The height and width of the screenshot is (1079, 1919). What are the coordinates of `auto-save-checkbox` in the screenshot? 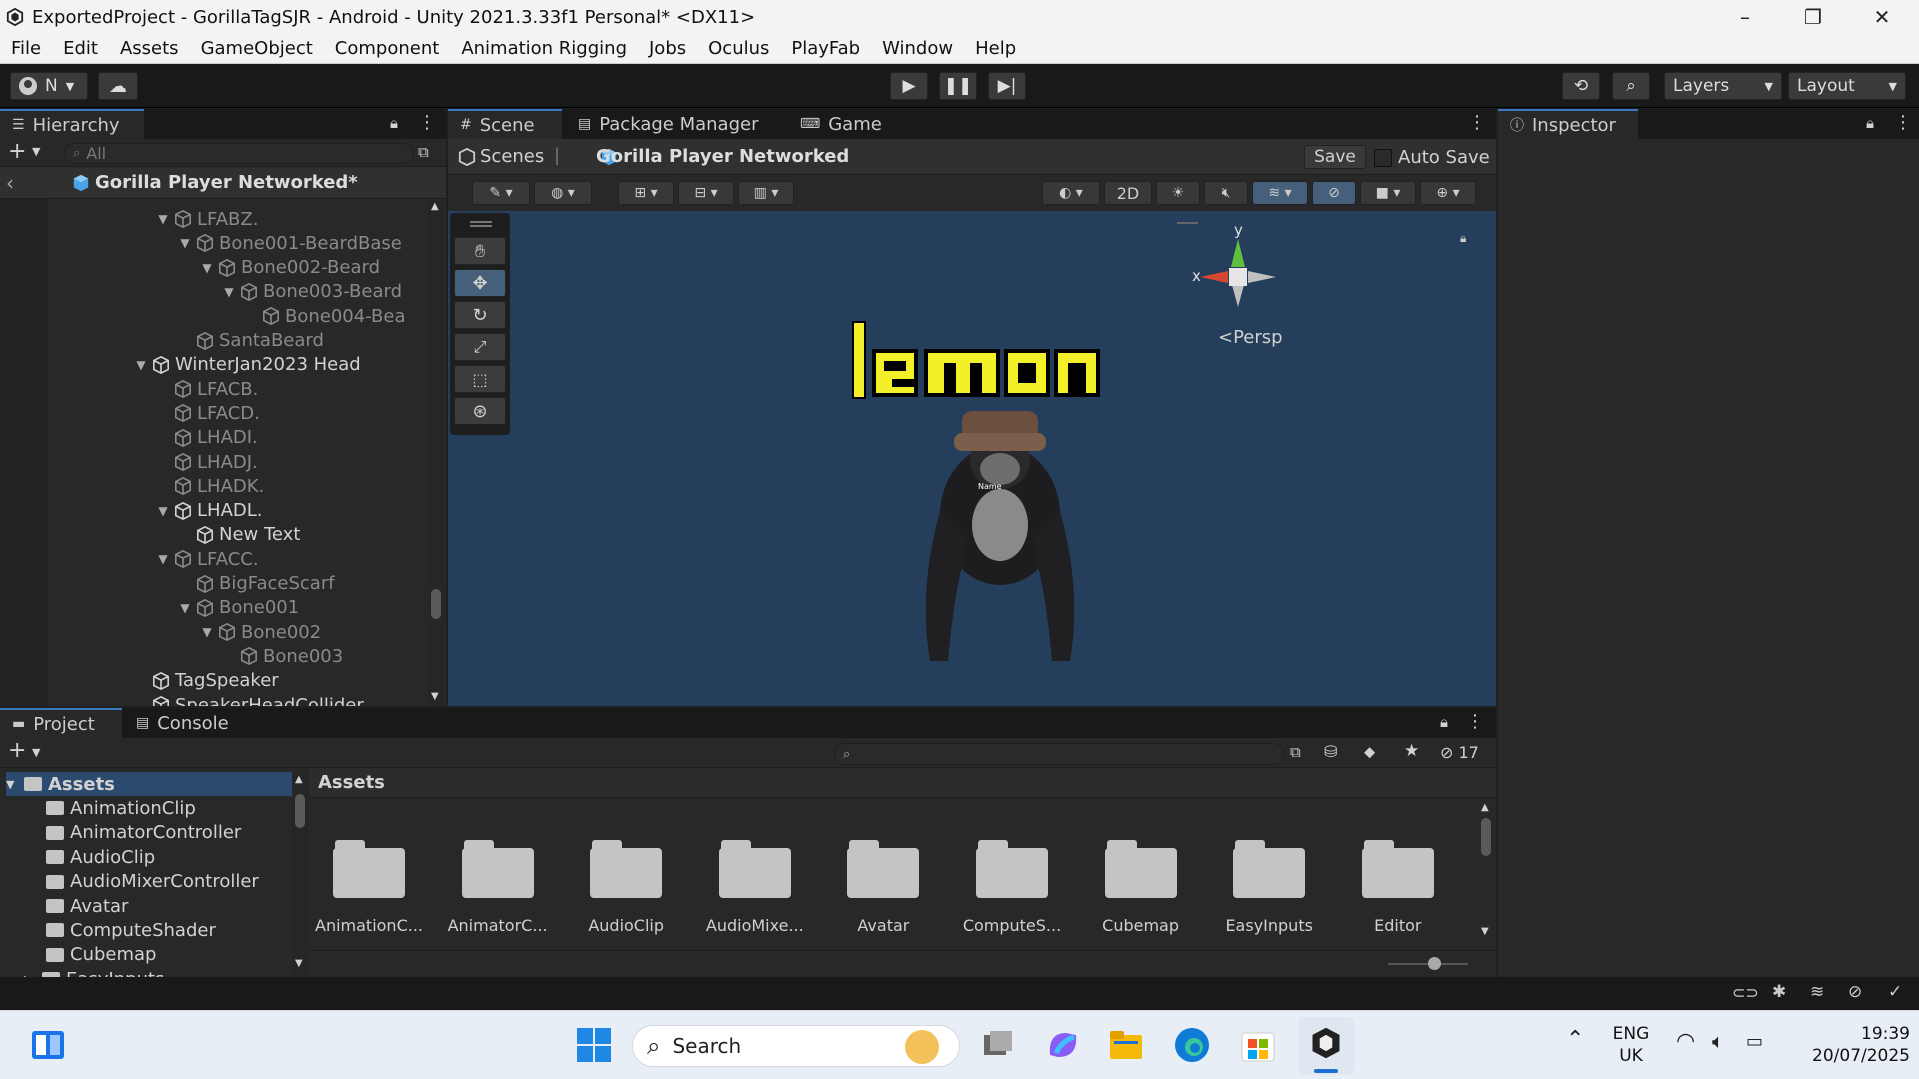 It's located at (1383, 158).